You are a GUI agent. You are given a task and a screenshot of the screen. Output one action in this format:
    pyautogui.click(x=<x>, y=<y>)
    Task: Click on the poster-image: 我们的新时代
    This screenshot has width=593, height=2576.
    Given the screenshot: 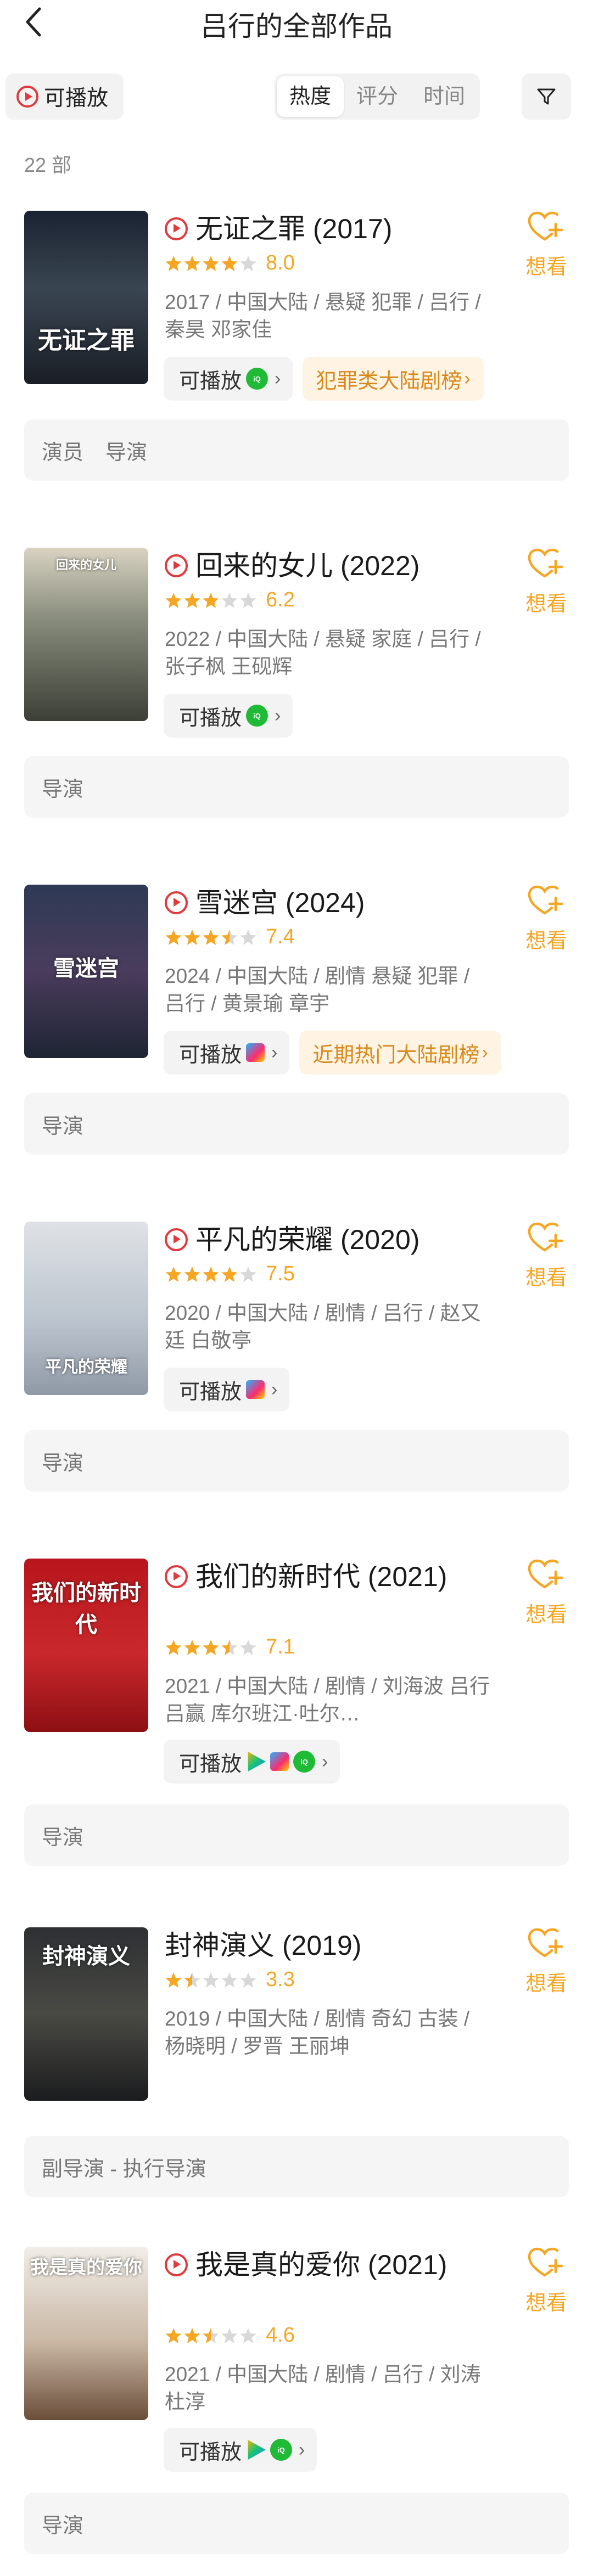 What is the action you would take?
    pyautogui.click(x=86, y=1645)
    